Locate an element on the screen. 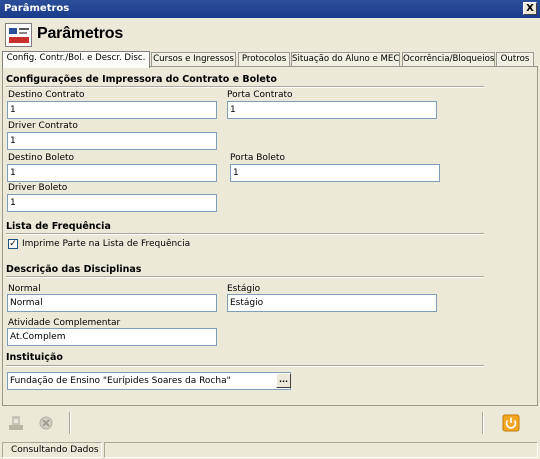 The image size is (540, 459). driver-boleto-label: Driver Boleto is located at coordinates (38, 188).